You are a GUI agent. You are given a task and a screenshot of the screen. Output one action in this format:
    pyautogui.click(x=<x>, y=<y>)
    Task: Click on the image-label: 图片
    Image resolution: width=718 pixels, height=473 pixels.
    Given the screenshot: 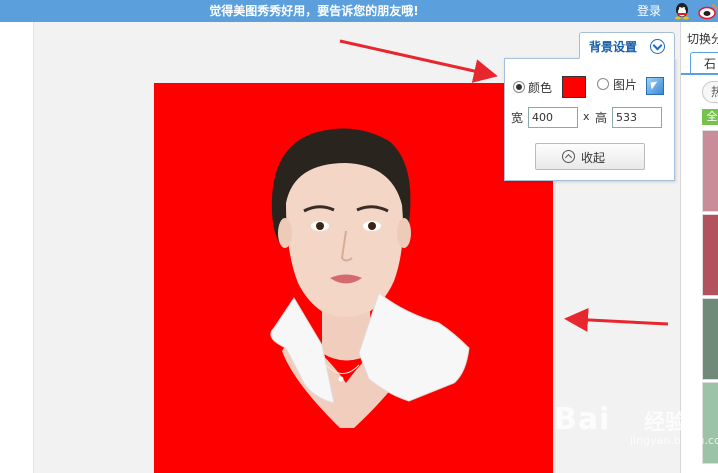 What is the action you would take?
    pyautogui.click(x=625, y=85)
    